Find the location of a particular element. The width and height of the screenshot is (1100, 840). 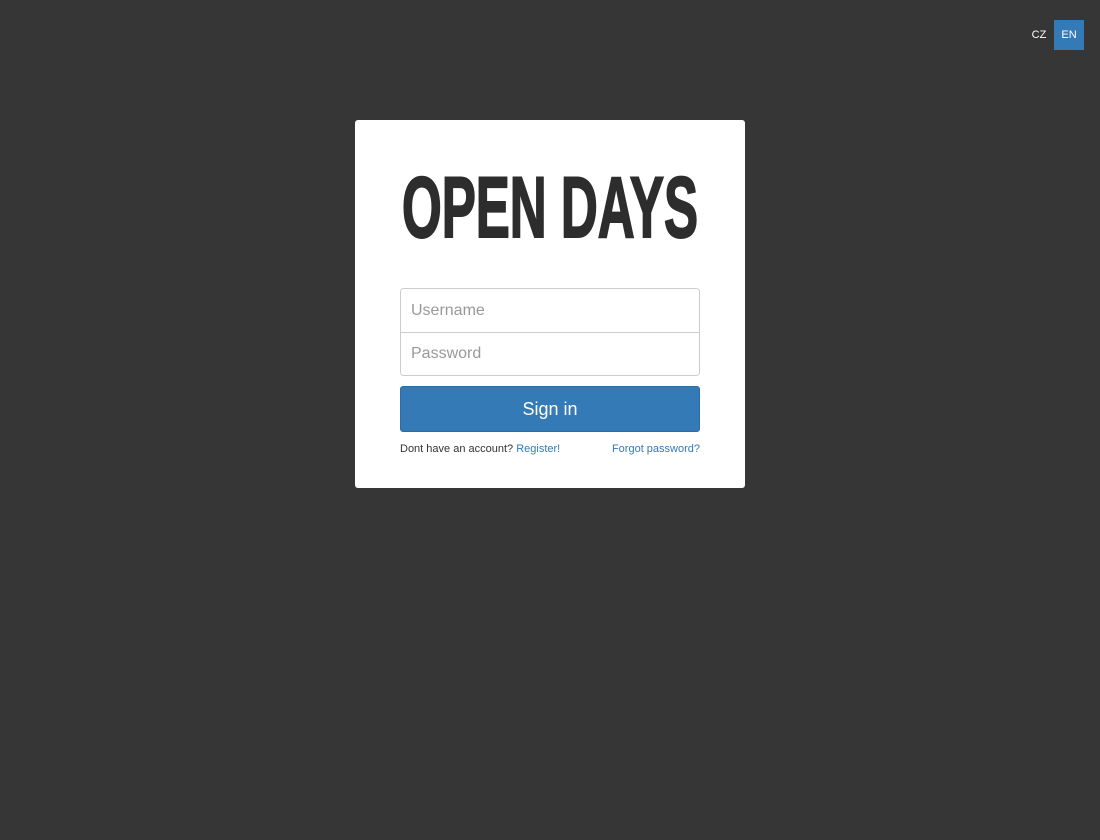

logo-image: OPEN DAYS is located at coordinates (550, 208).